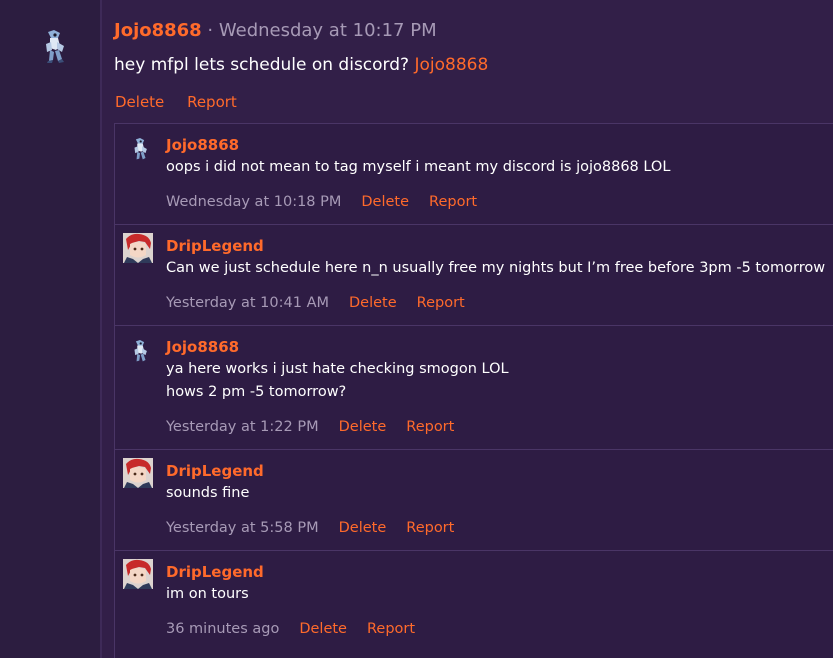 The image size is (833, 658). What do you see at coordinates (242, 528) in the screenshot?
I see `comment-timestamp: Yesterday at 5:58 PM` at bounding box center [242, 528].